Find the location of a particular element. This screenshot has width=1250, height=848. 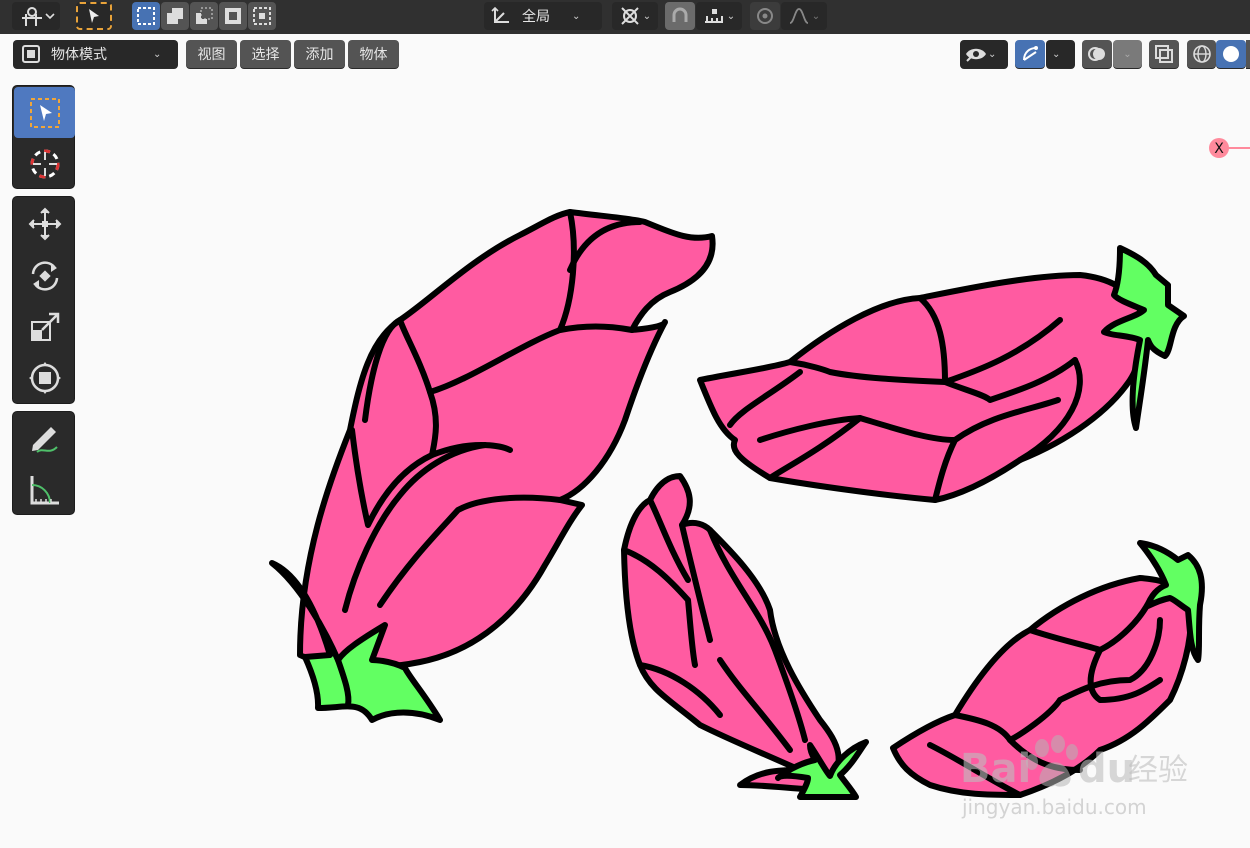

pivot-point-dropdown: ⌄ is located at coordinates (635, 16).